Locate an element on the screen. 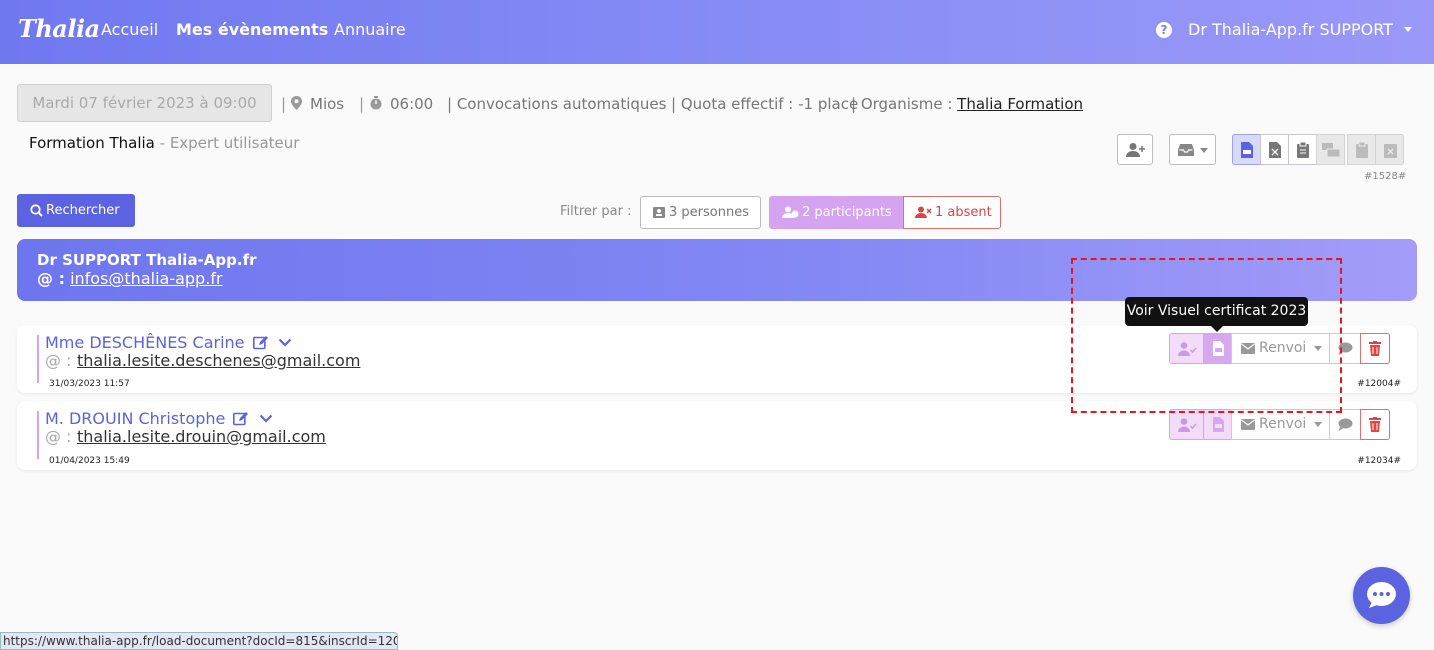 Image resolution: width=1434 pixels, height=650 pixels. search-button: Rechercher is located at coordinates (76, 210).